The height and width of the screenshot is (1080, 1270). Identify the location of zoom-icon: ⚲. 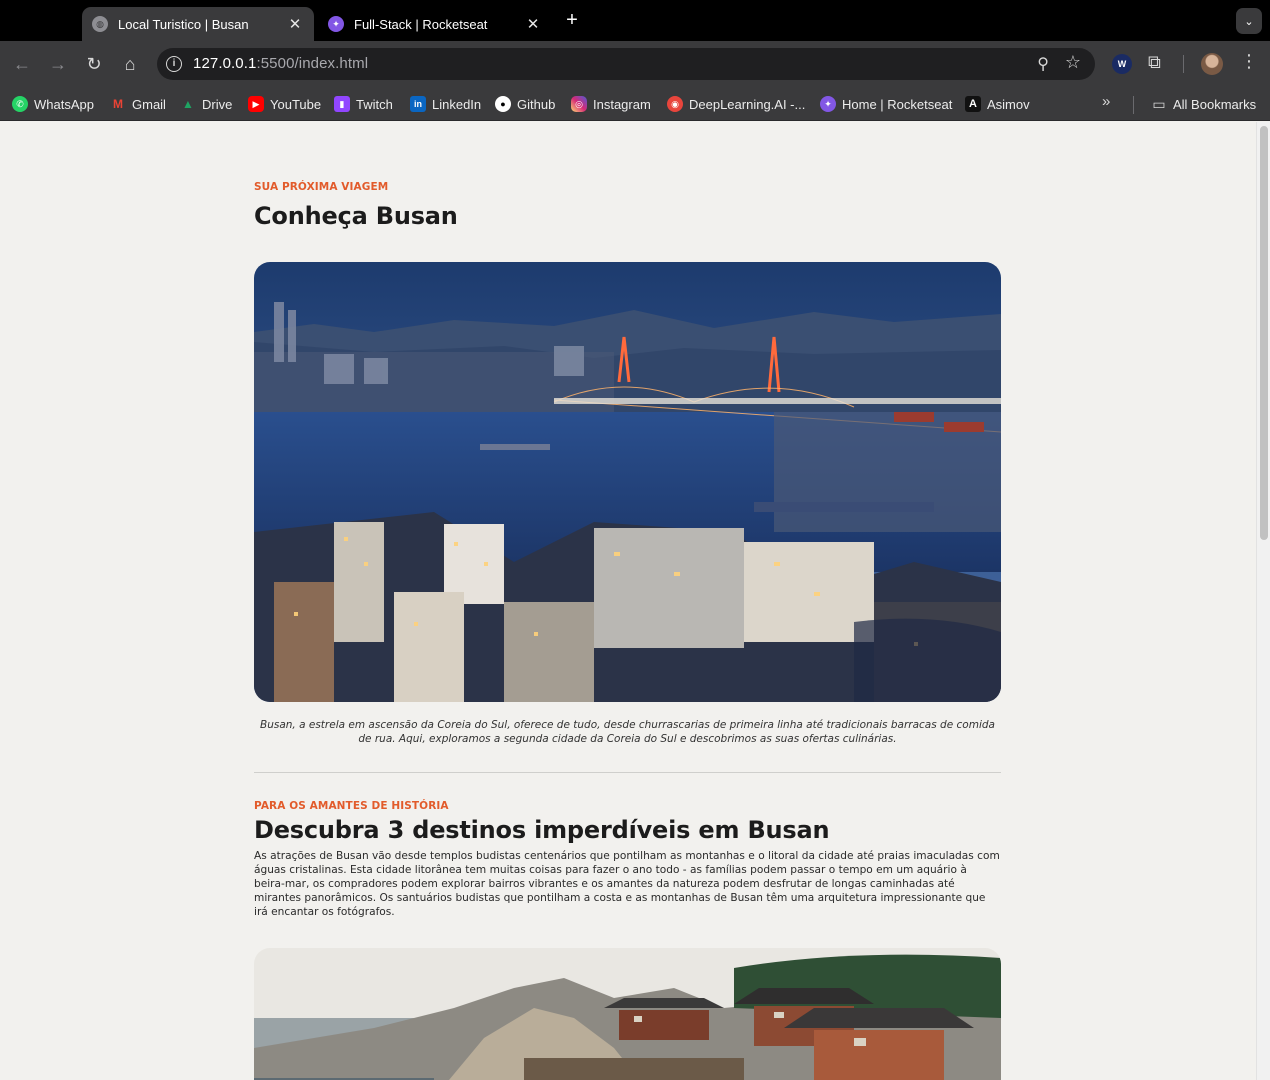
(1043, 64).